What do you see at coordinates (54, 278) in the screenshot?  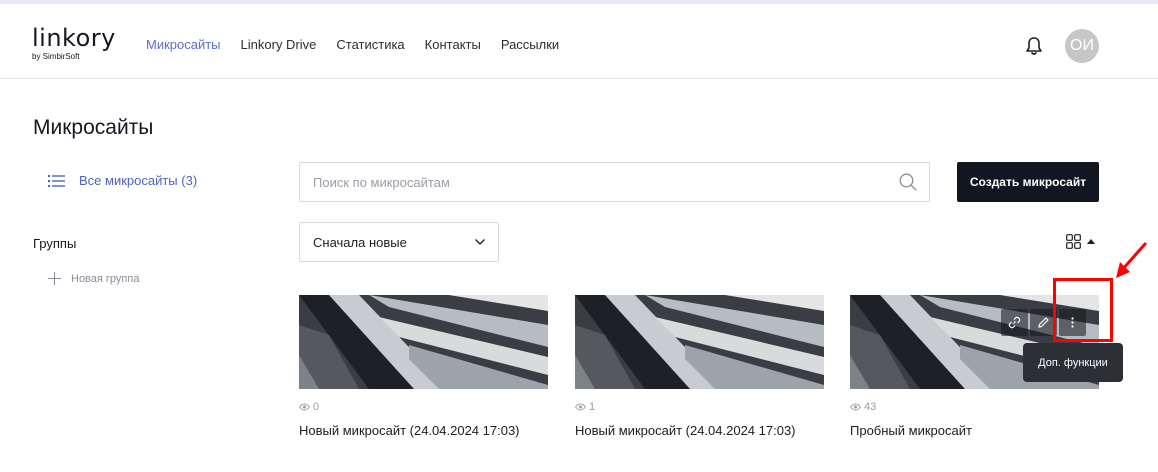 I see `plus-icon` at bounding box center [54, 278].